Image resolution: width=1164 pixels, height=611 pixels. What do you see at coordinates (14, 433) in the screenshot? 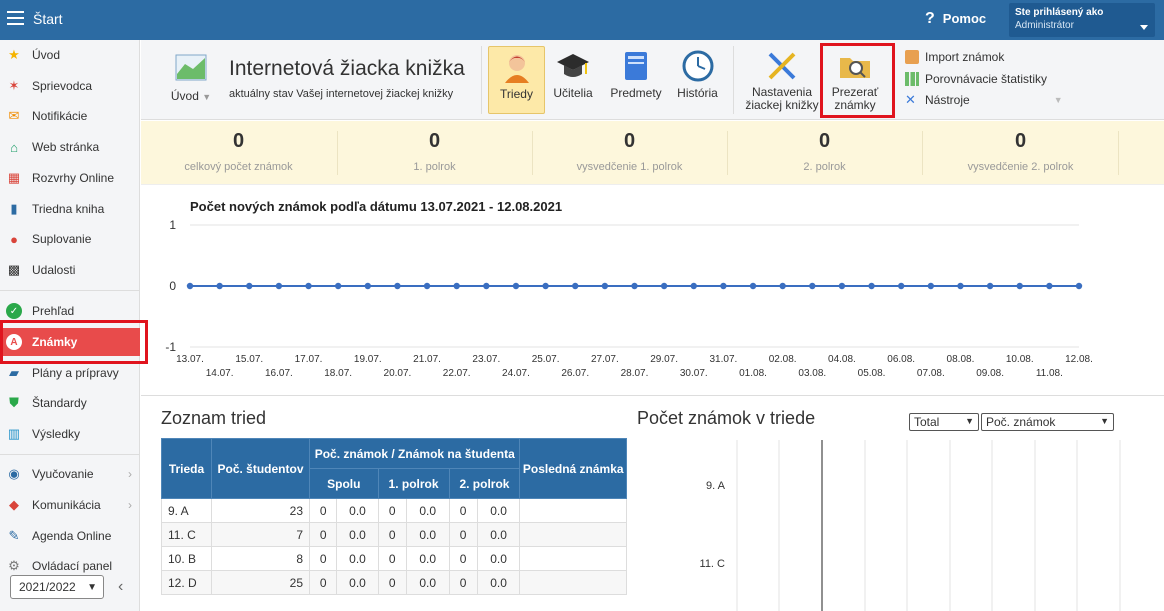
I see `bar-chart-icon: ▥` at bounding box center [14, 433].